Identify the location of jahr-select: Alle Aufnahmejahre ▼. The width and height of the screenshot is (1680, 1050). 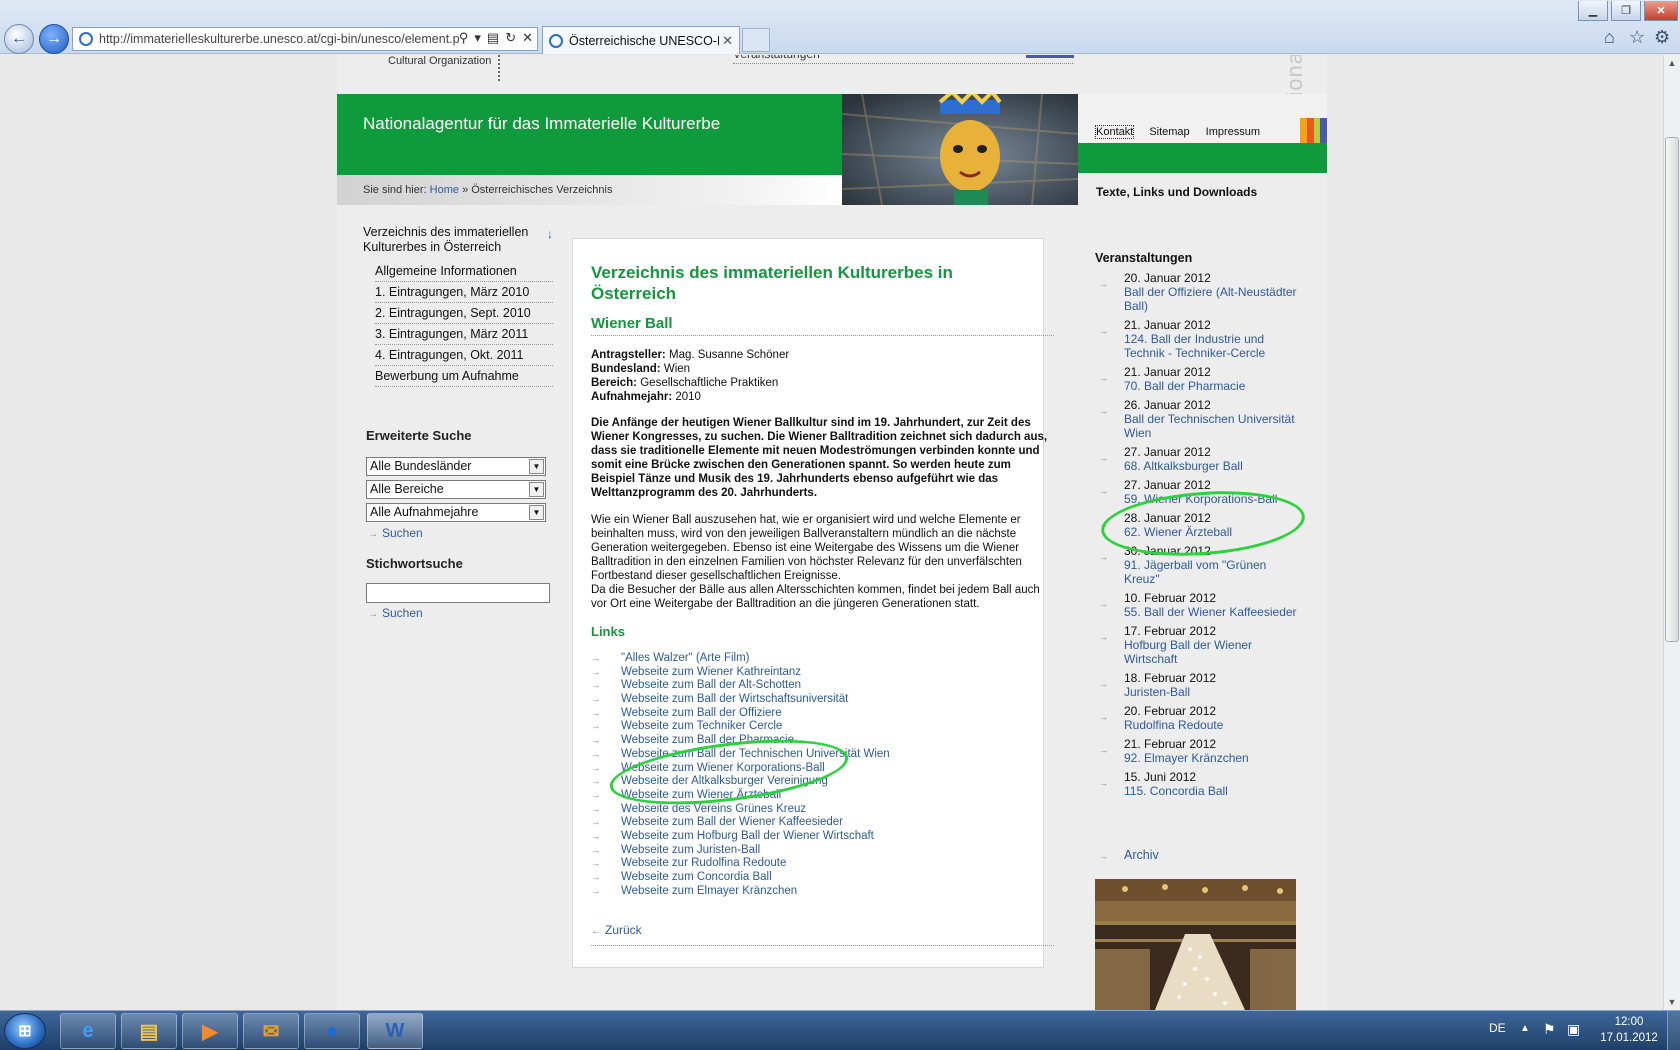
(456, 512).